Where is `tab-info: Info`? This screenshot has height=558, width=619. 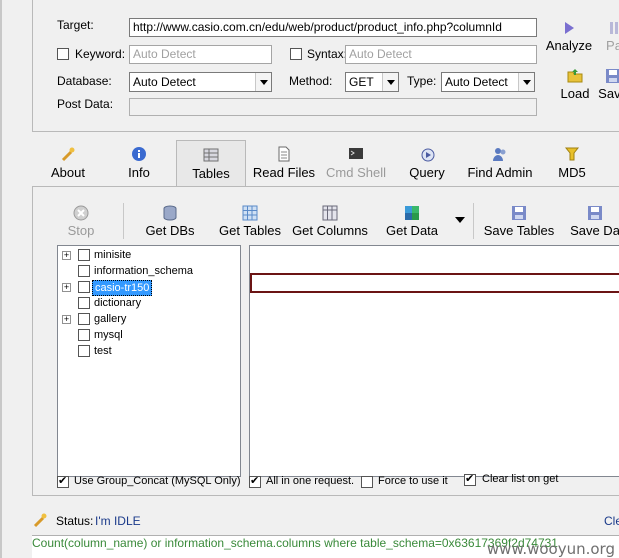 tab-info: Info is located at coordinates (139, 163).